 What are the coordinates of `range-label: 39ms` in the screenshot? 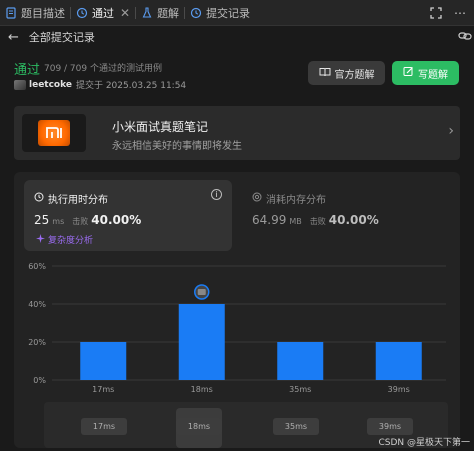 It's located at (390, 426).